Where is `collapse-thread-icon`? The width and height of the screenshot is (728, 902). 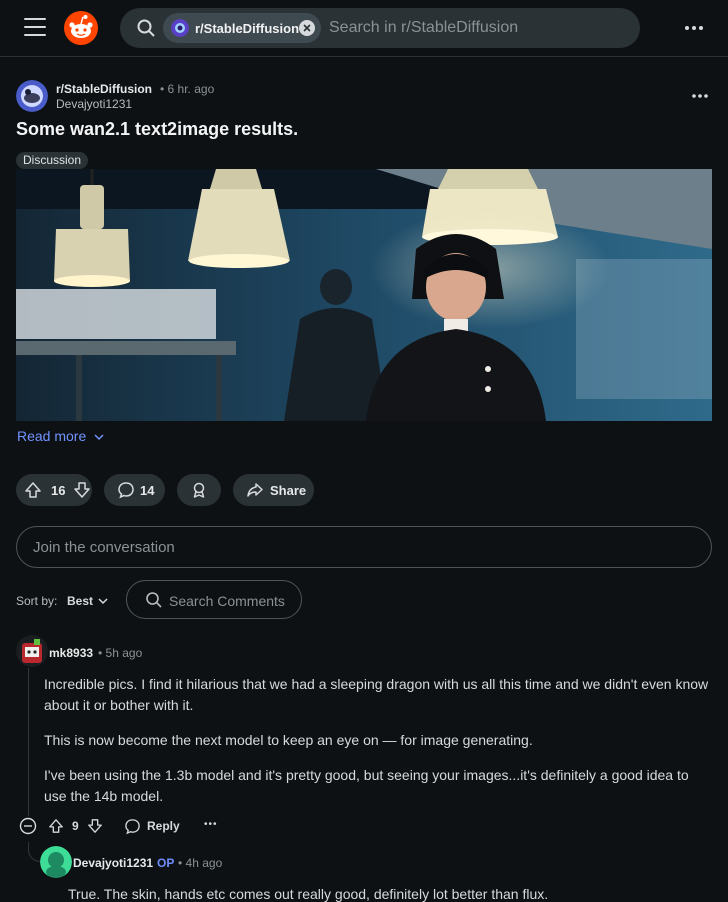
collapse-thread-icon is located at coordinates (28, 826).